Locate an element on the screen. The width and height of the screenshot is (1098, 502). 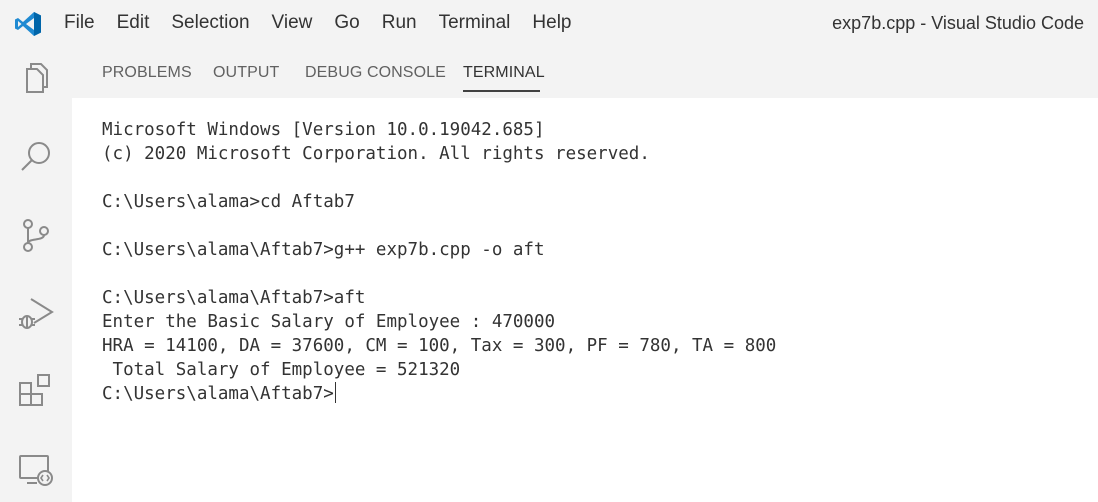
extensions-icon is located at coordinates (36, 391).